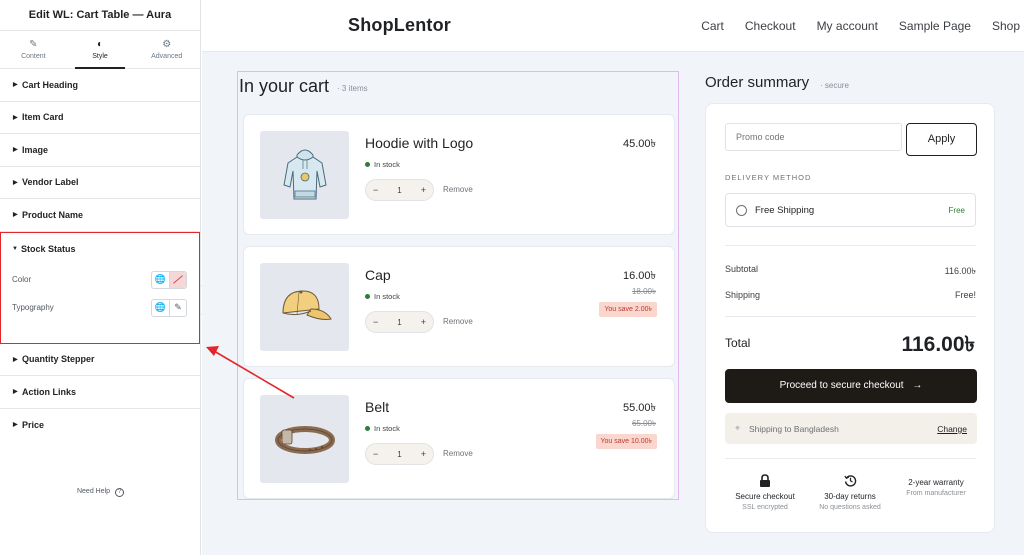 The height and width of the screenshot is (555, 1024). I want to click on cart-heading: In your cart, so click(284, 86).